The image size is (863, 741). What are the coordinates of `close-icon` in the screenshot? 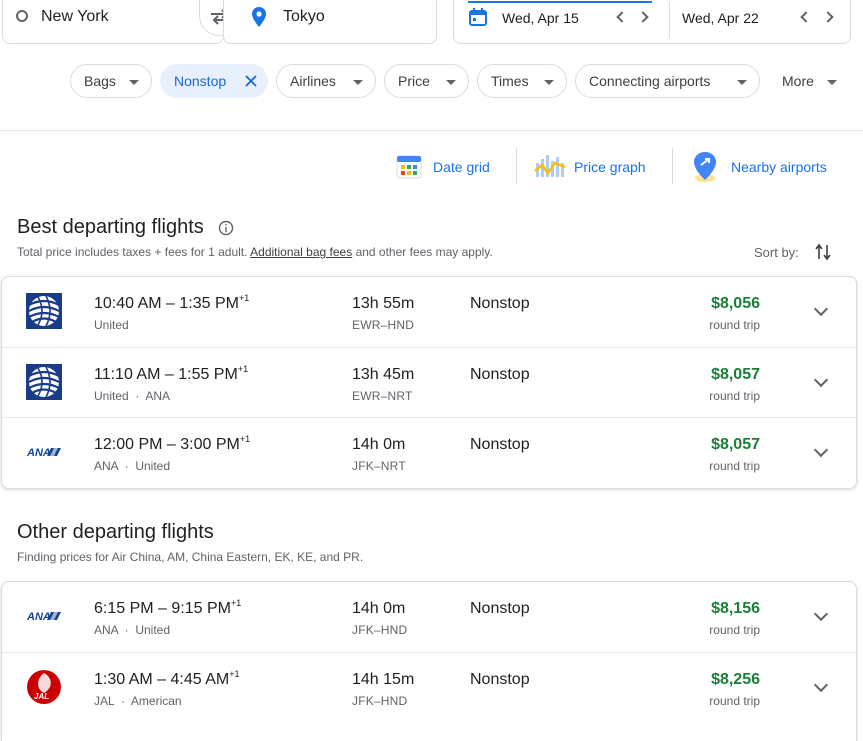 It's located at (251, 81).